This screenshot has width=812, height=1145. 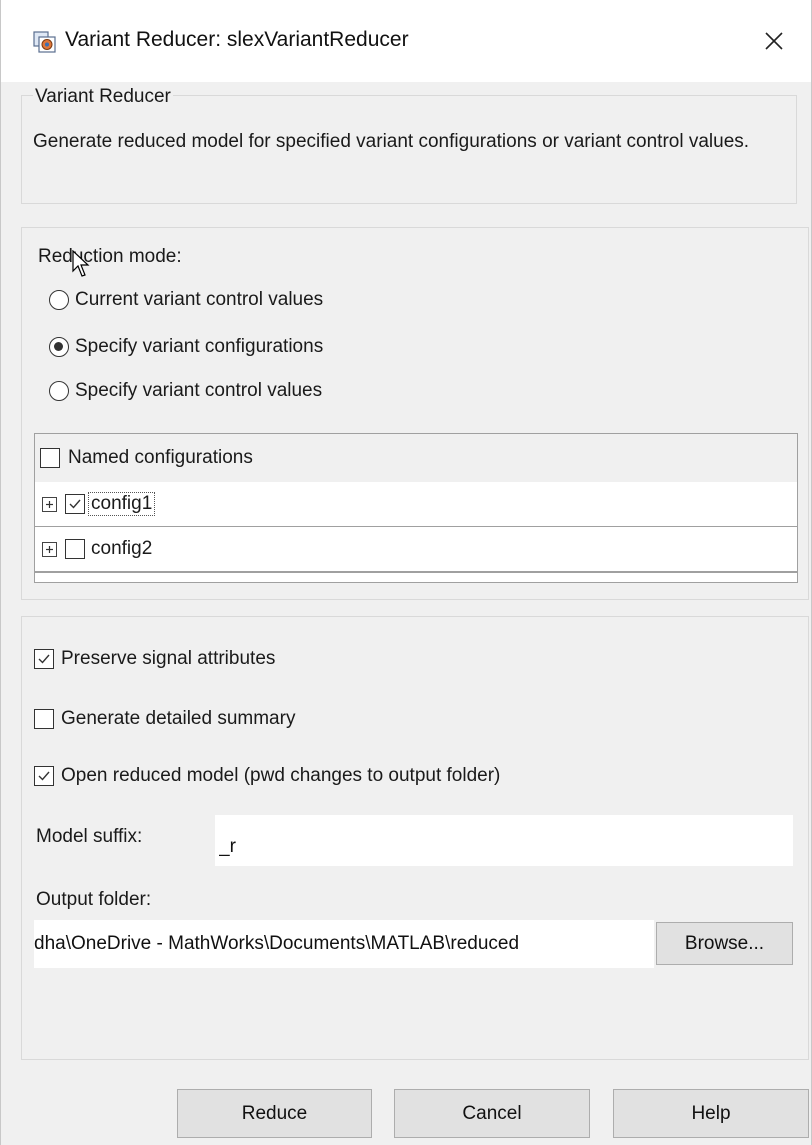 I want to click on preserve-signal-attributes-option: Preserve signal attributes, so click(x=154, y=659).